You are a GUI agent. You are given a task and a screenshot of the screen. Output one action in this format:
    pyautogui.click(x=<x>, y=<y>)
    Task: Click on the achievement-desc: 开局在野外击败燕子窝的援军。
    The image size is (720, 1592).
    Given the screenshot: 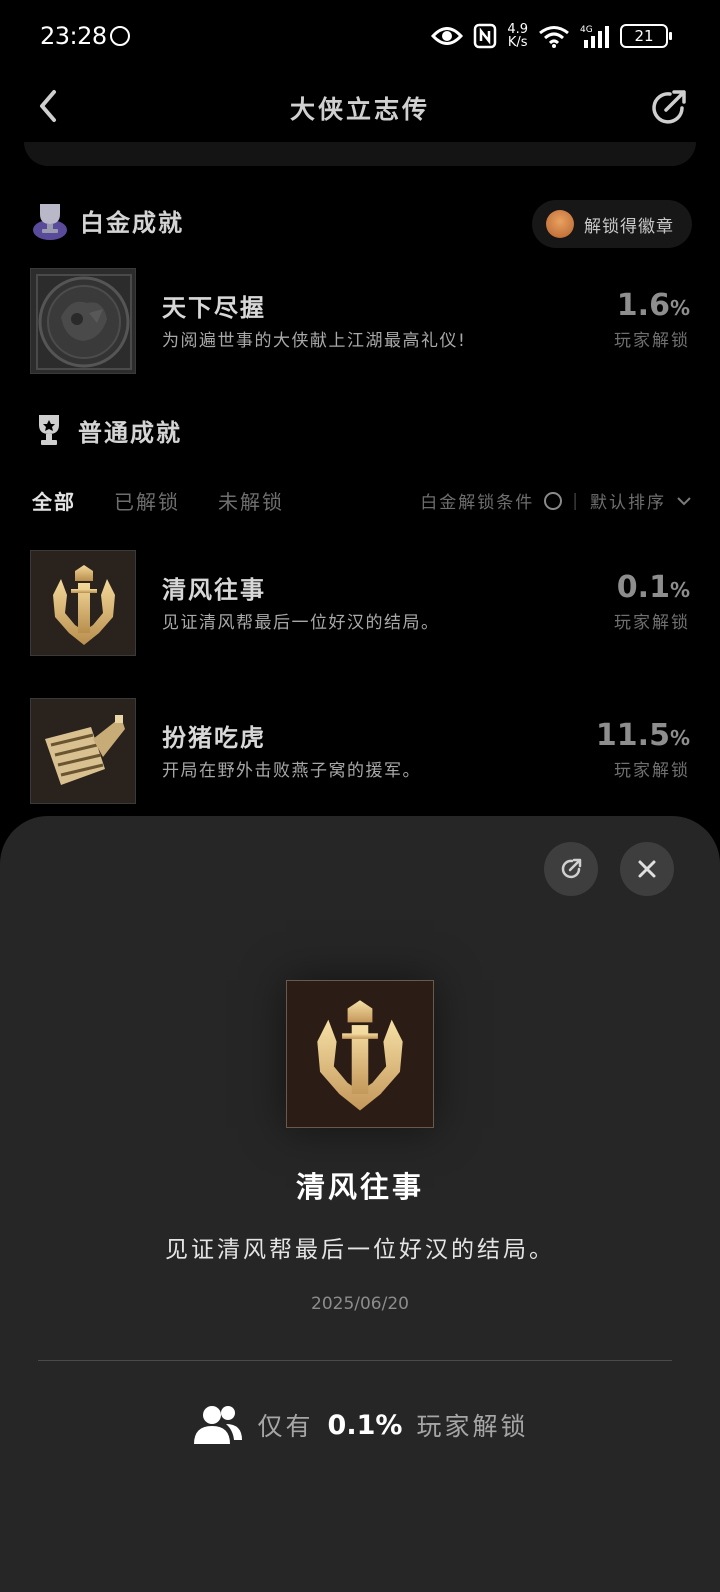 What is the action you would take?
    pyautogui.click(x=291, y=771)
    